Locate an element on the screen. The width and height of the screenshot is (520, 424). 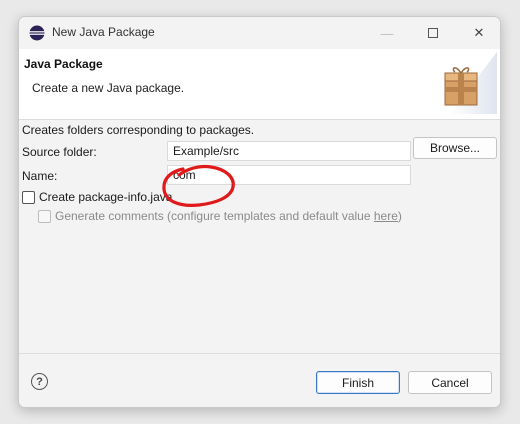
generate-comments-suffix: ) is located at coordinates (399, 216).